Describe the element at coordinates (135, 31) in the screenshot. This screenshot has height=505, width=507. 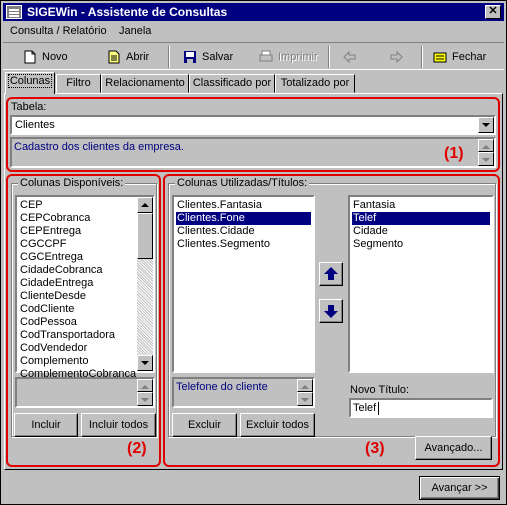
I see `menu-janela: Janela` at that location.